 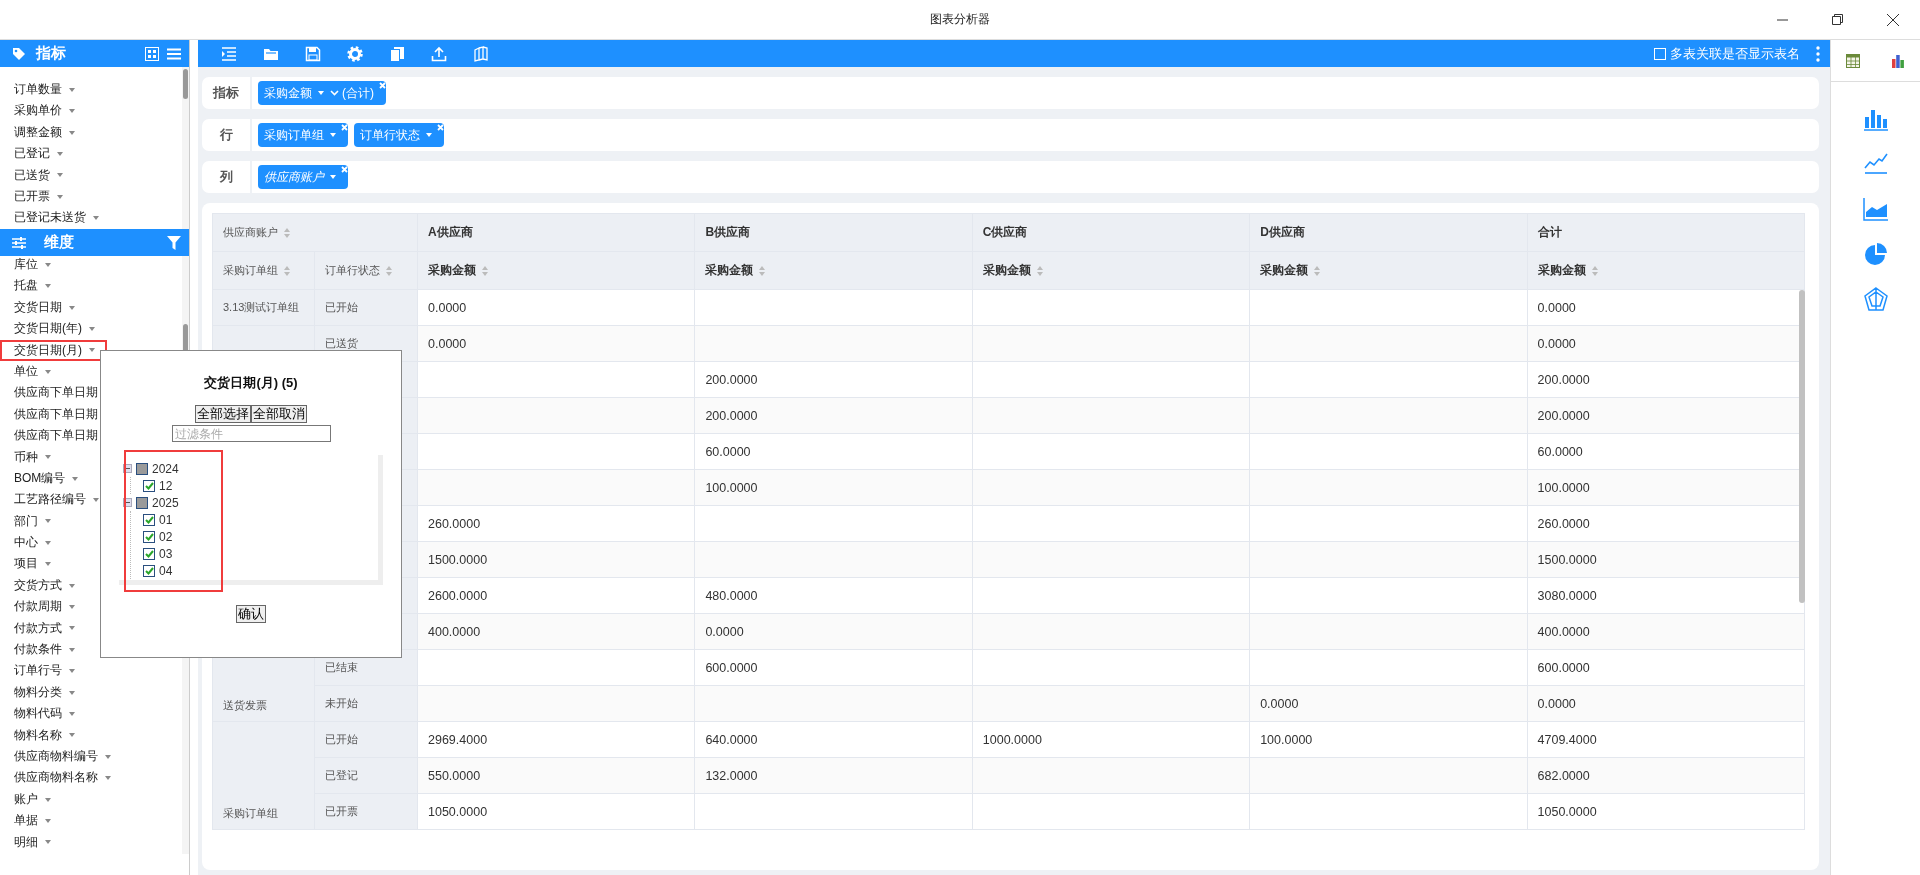 I want to click on filter-icon, so click(x=174, y=242).